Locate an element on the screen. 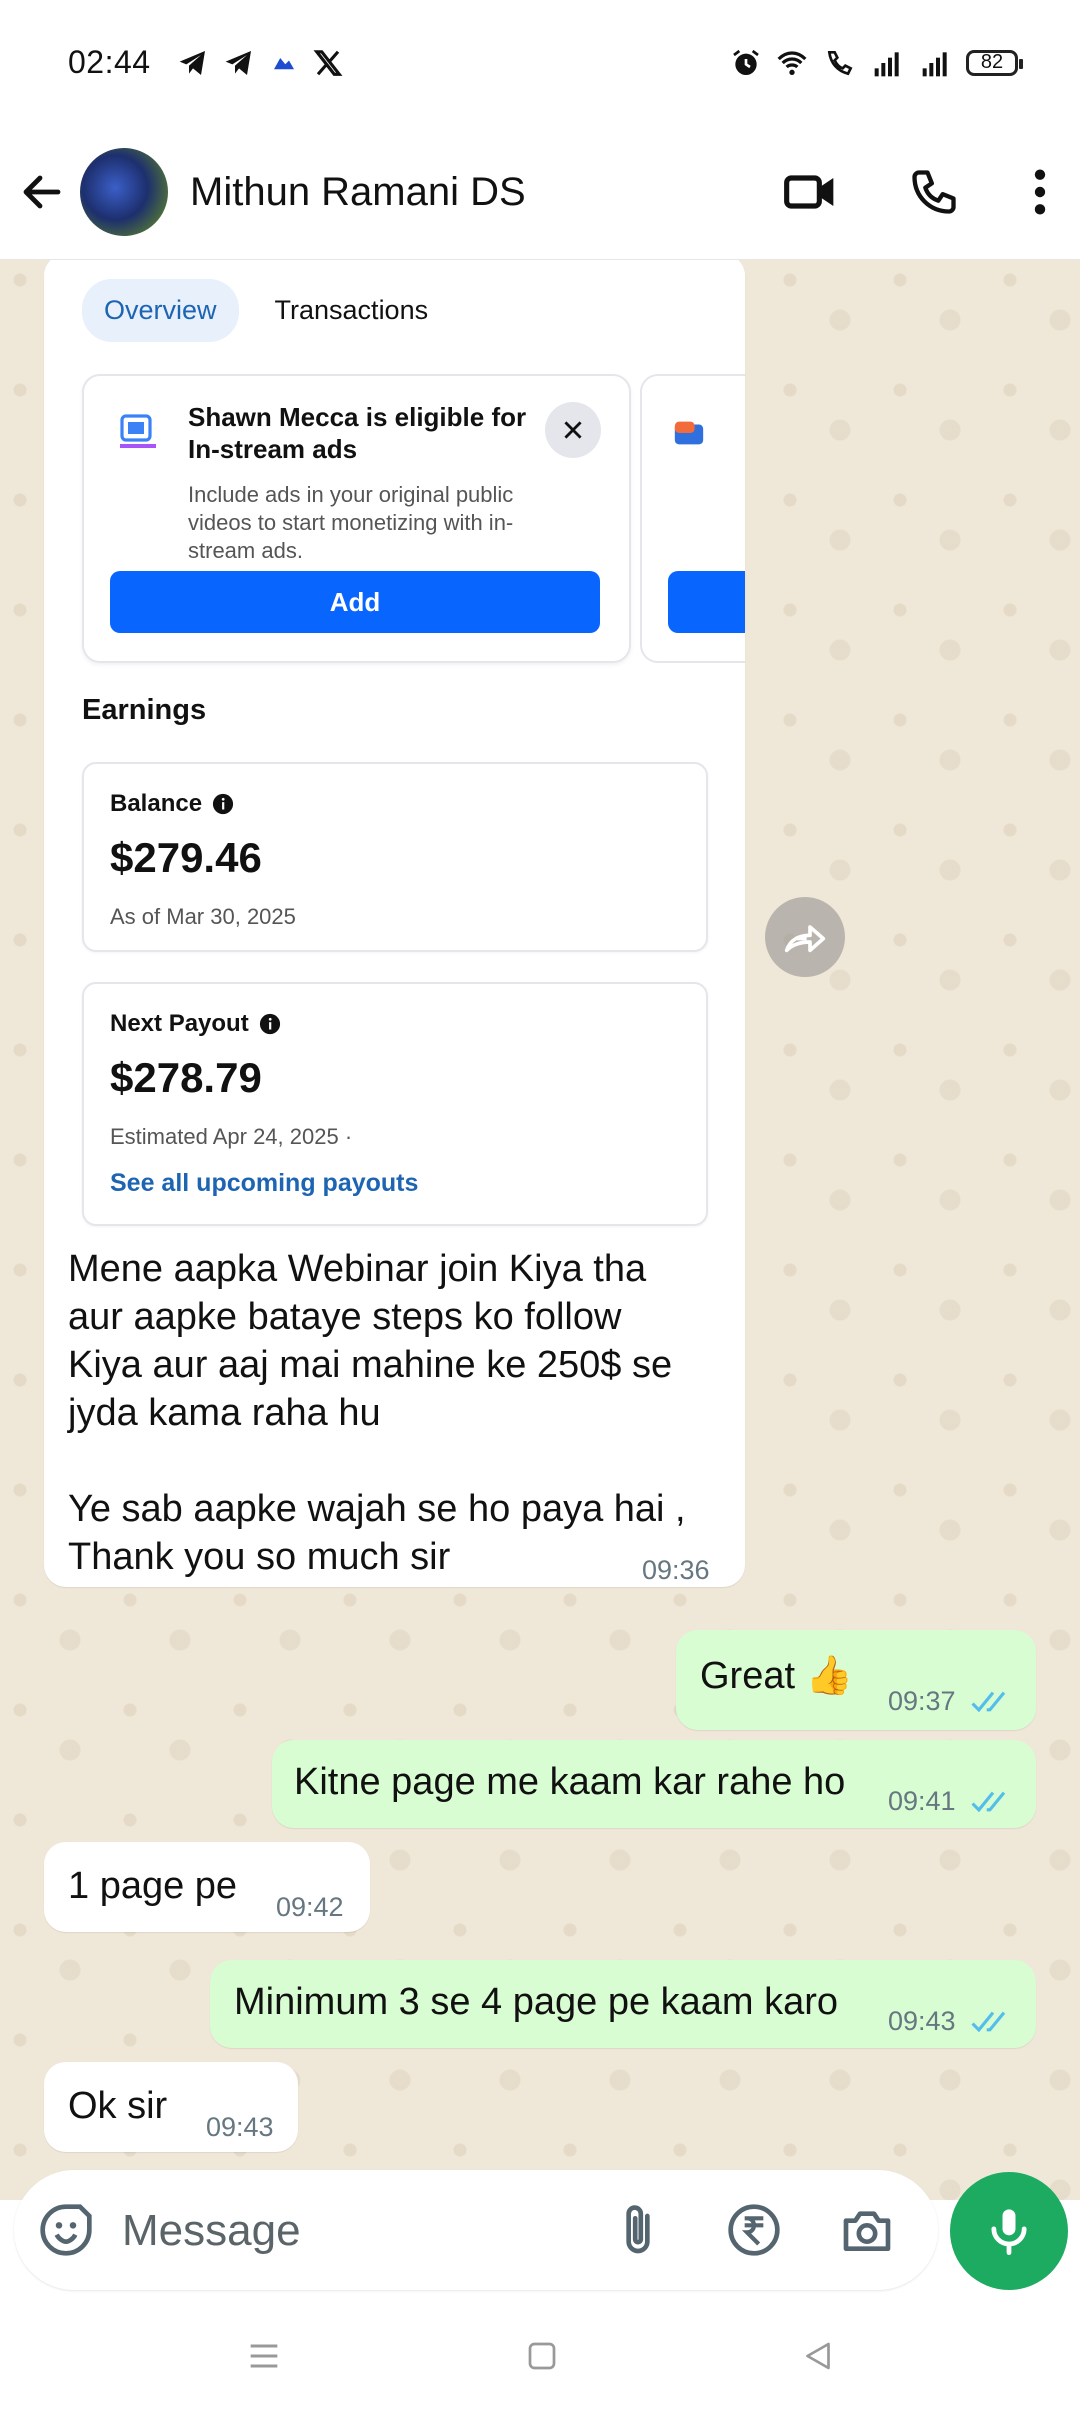 The width and height of the screenshot is (1080, 2412). wifi-icon is located at coordinates (792, 62).